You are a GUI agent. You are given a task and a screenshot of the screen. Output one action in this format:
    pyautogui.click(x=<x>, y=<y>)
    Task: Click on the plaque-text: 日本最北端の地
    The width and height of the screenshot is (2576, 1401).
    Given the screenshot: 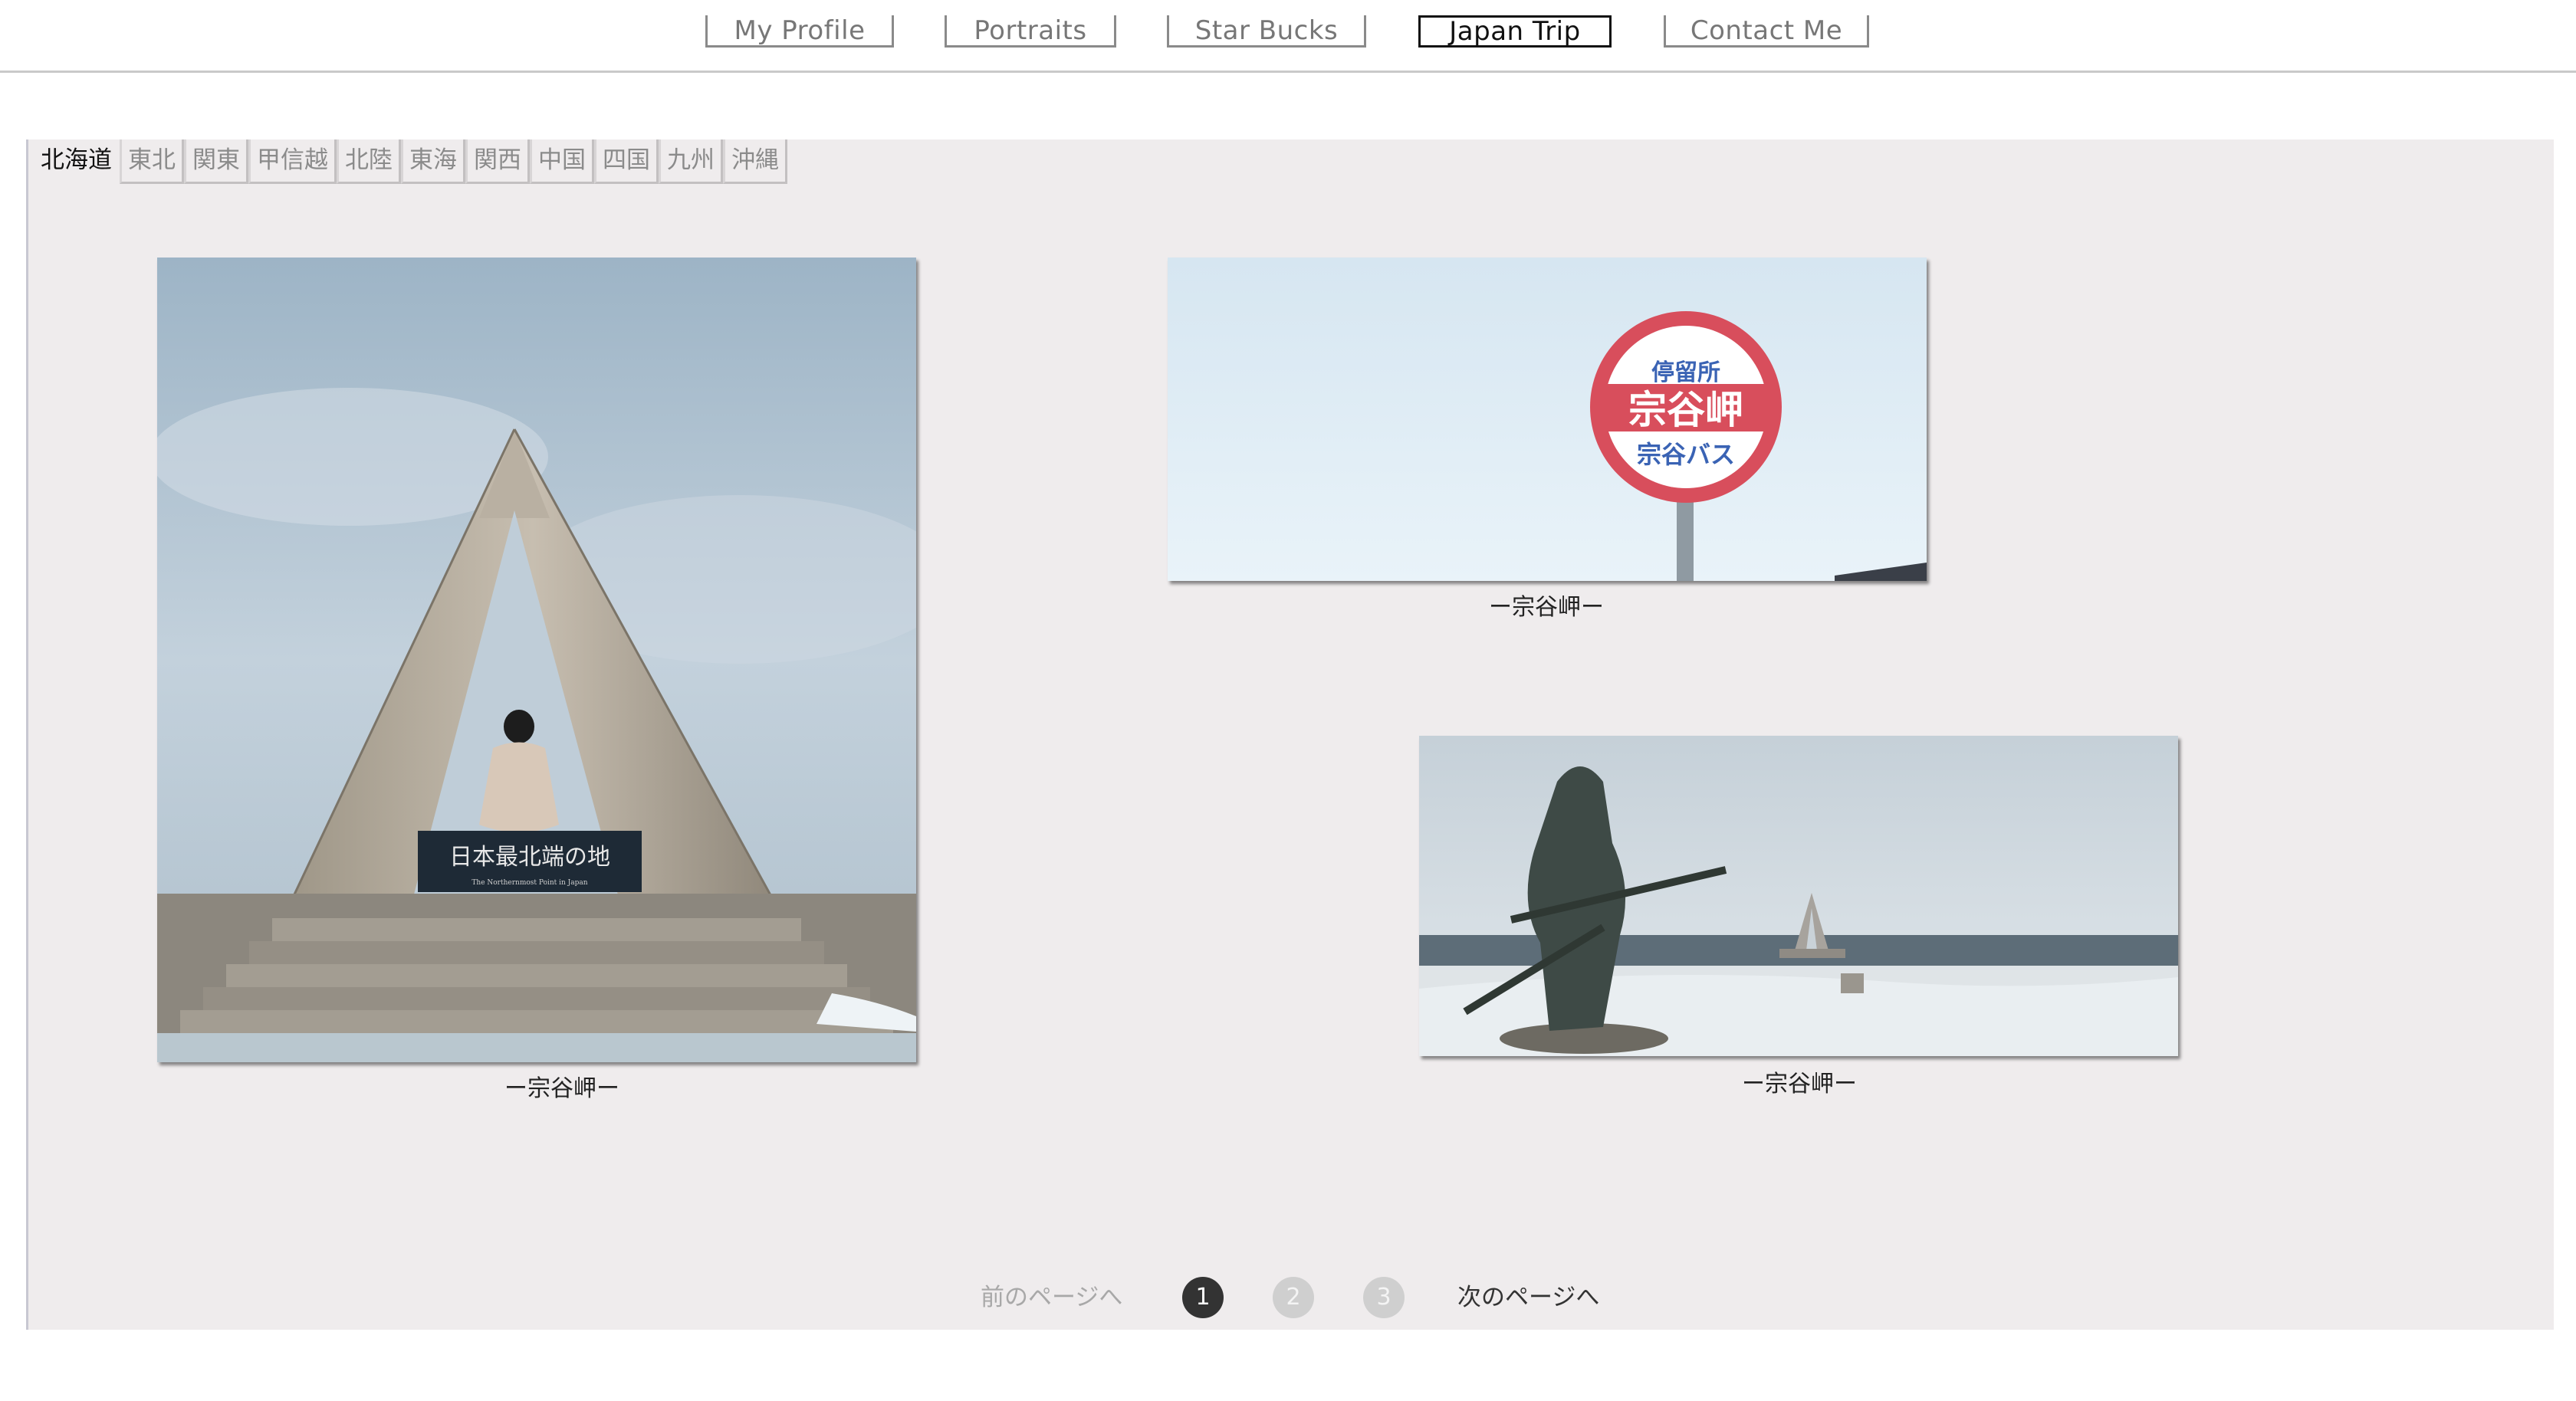 What is the action you would take?
    pyautogui.click(x=529, y=858)
    